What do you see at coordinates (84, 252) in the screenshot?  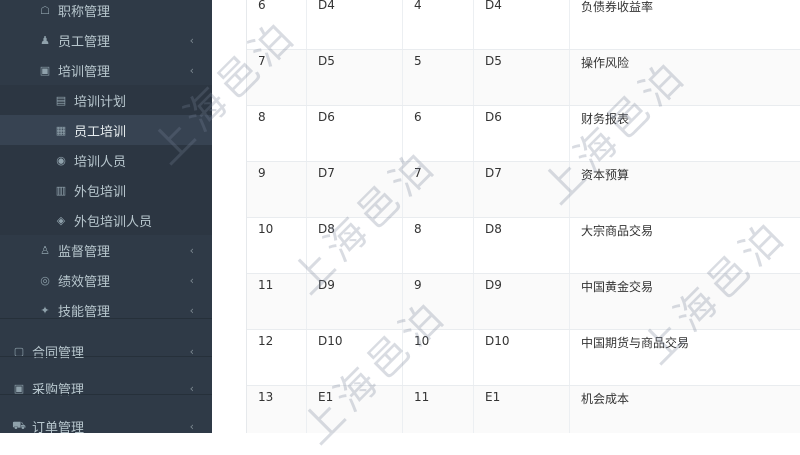 I see `sidebar-item-label: 监督管理` at bounding box center [84, 252].